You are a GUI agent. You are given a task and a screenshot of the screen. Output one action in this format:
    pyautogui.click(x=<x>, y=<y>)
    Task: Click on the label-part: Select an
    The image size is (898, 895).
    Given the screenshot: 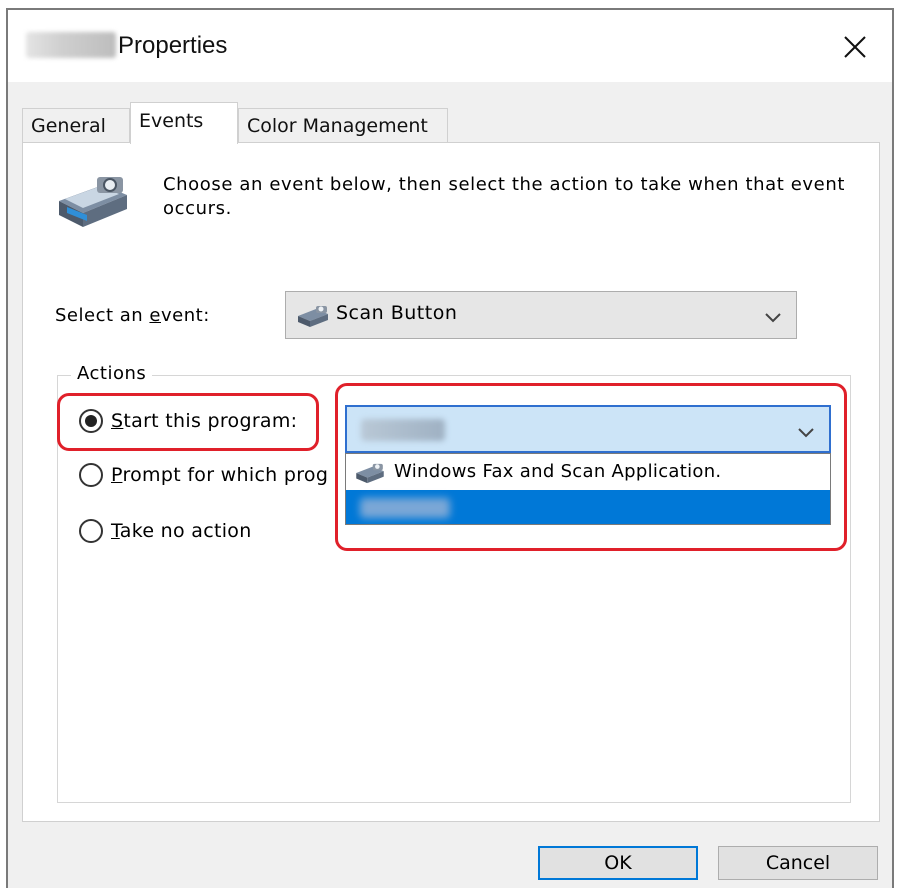 What is the action you would take?
    pyautogui.click(x=102, y=315)
    